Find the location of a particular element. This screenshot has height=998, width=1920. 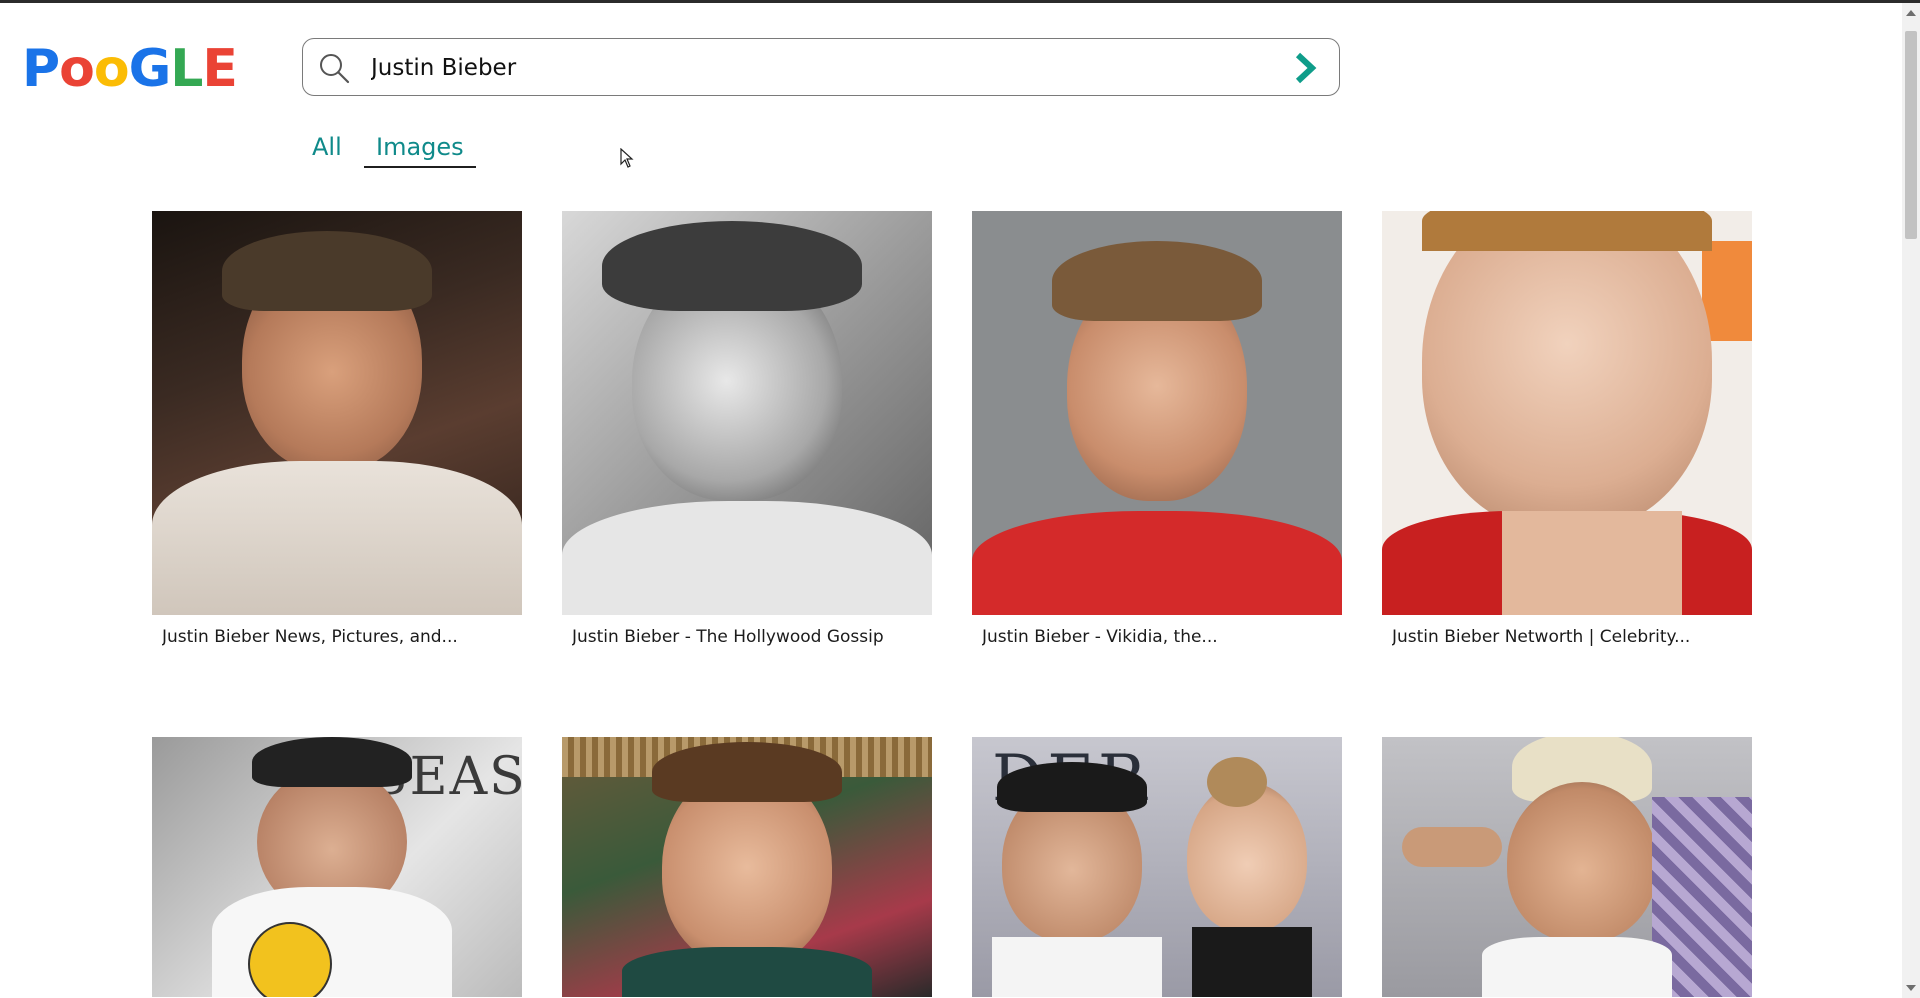

logo-letter: G is located at coordinates (150, 69).